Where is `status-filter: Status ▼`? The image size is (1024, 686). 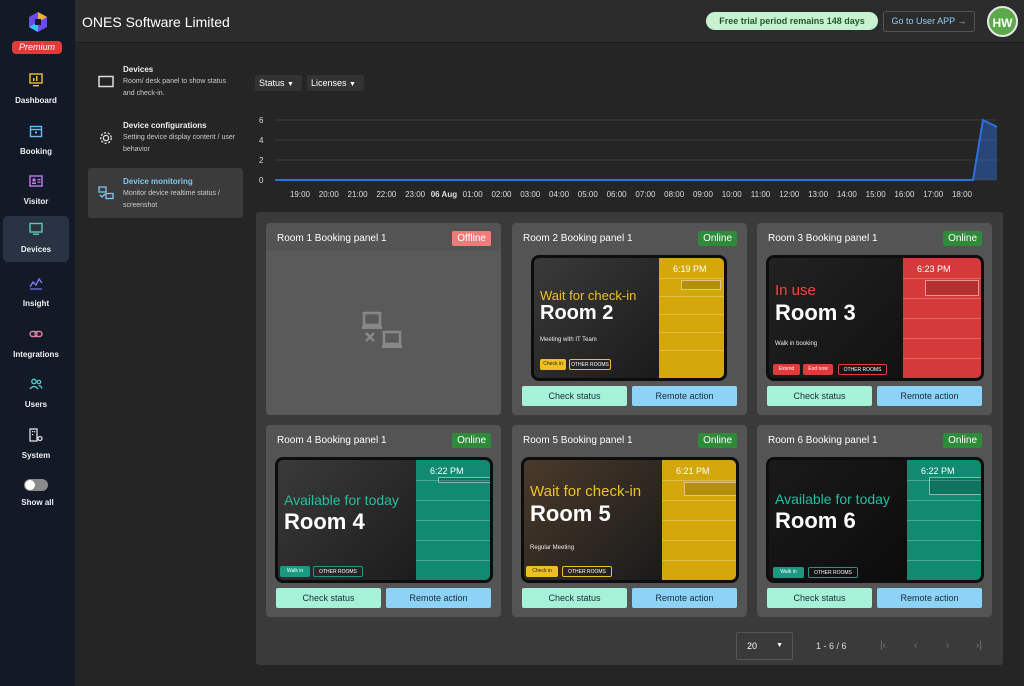 status-filter: Status ▼ is located at coordinates (278, 83).